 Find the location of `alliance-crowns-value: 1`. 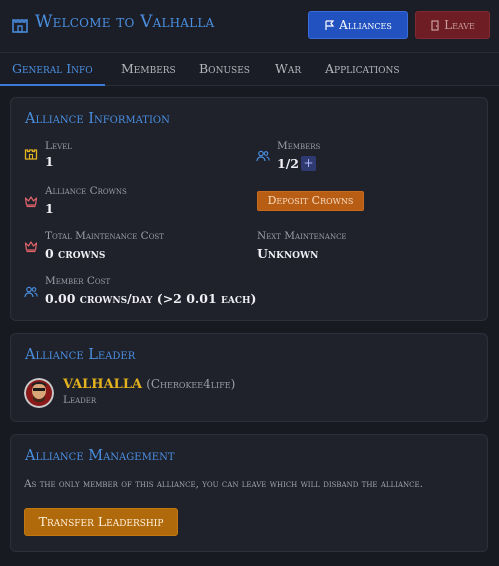

alliance-crowns-value: 1 is located at coordinates (49, 208).